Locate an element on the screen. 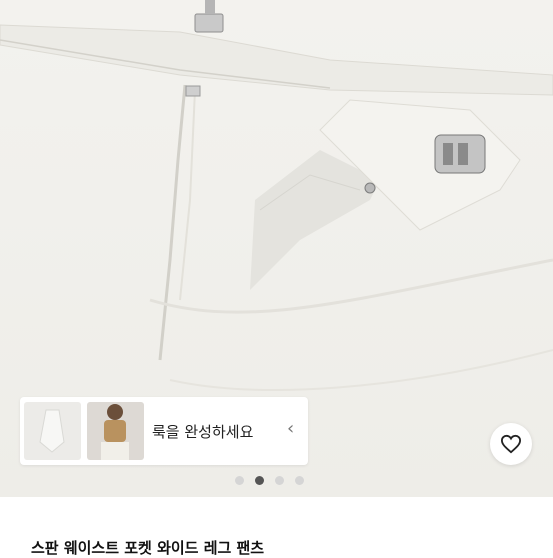  look-thumbnail-top is located at coordinates (52, 431).